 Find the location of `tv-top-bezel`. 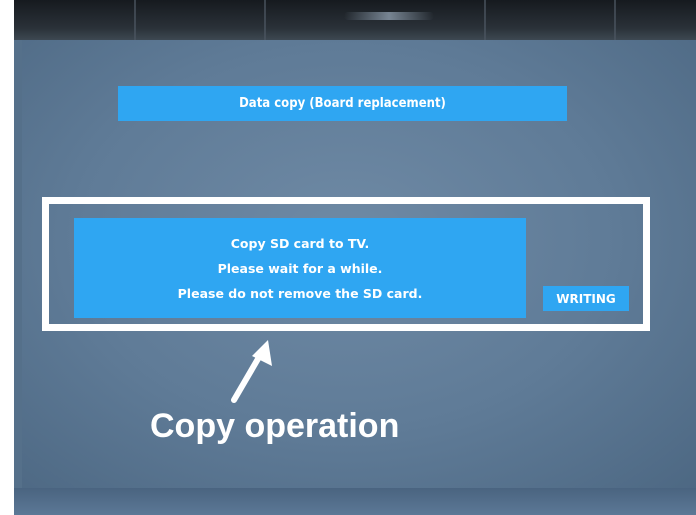

tv-top-bezel is located at coordinates (355, 20).